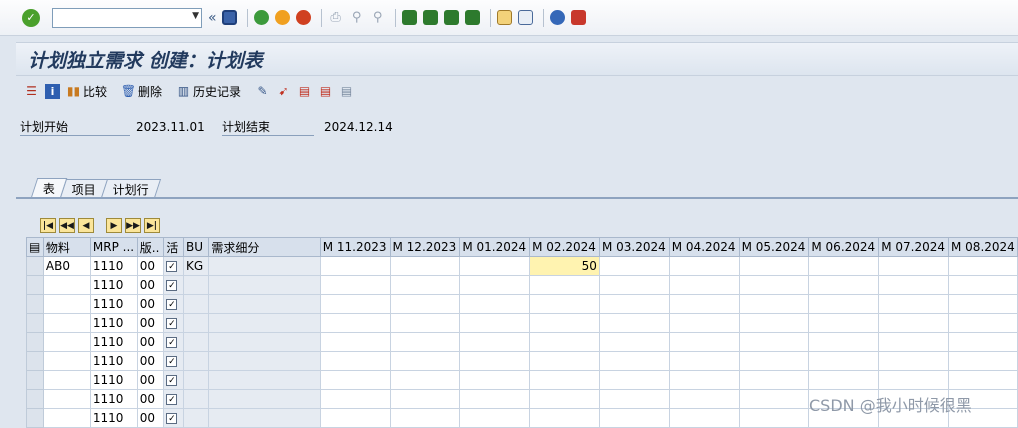 The height and width of the screenshot is (428, 1018). Describe the element at coordinates (355, 247) in the screenshot. I see `column-header: M 11.2023` at that location.